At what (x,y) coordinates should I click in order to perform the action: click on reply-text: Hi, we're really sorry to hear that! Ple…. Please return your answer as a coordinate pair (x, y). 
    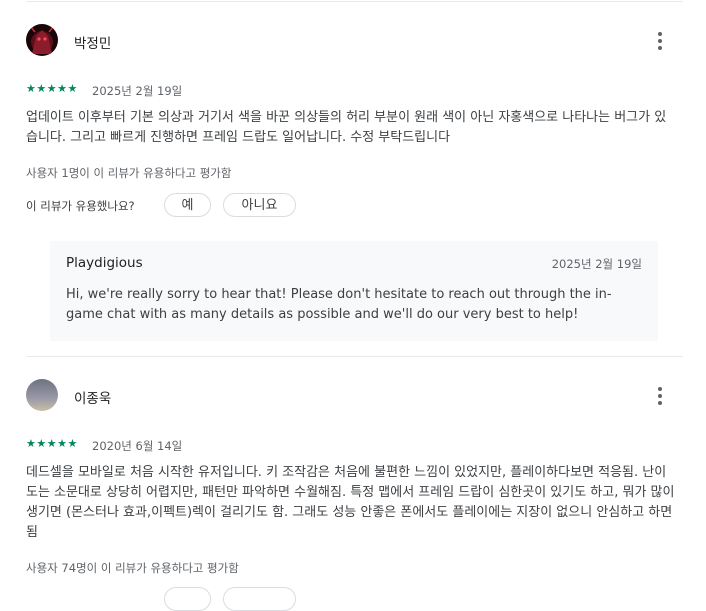
    Looking at the image, I should click on (339, 304).